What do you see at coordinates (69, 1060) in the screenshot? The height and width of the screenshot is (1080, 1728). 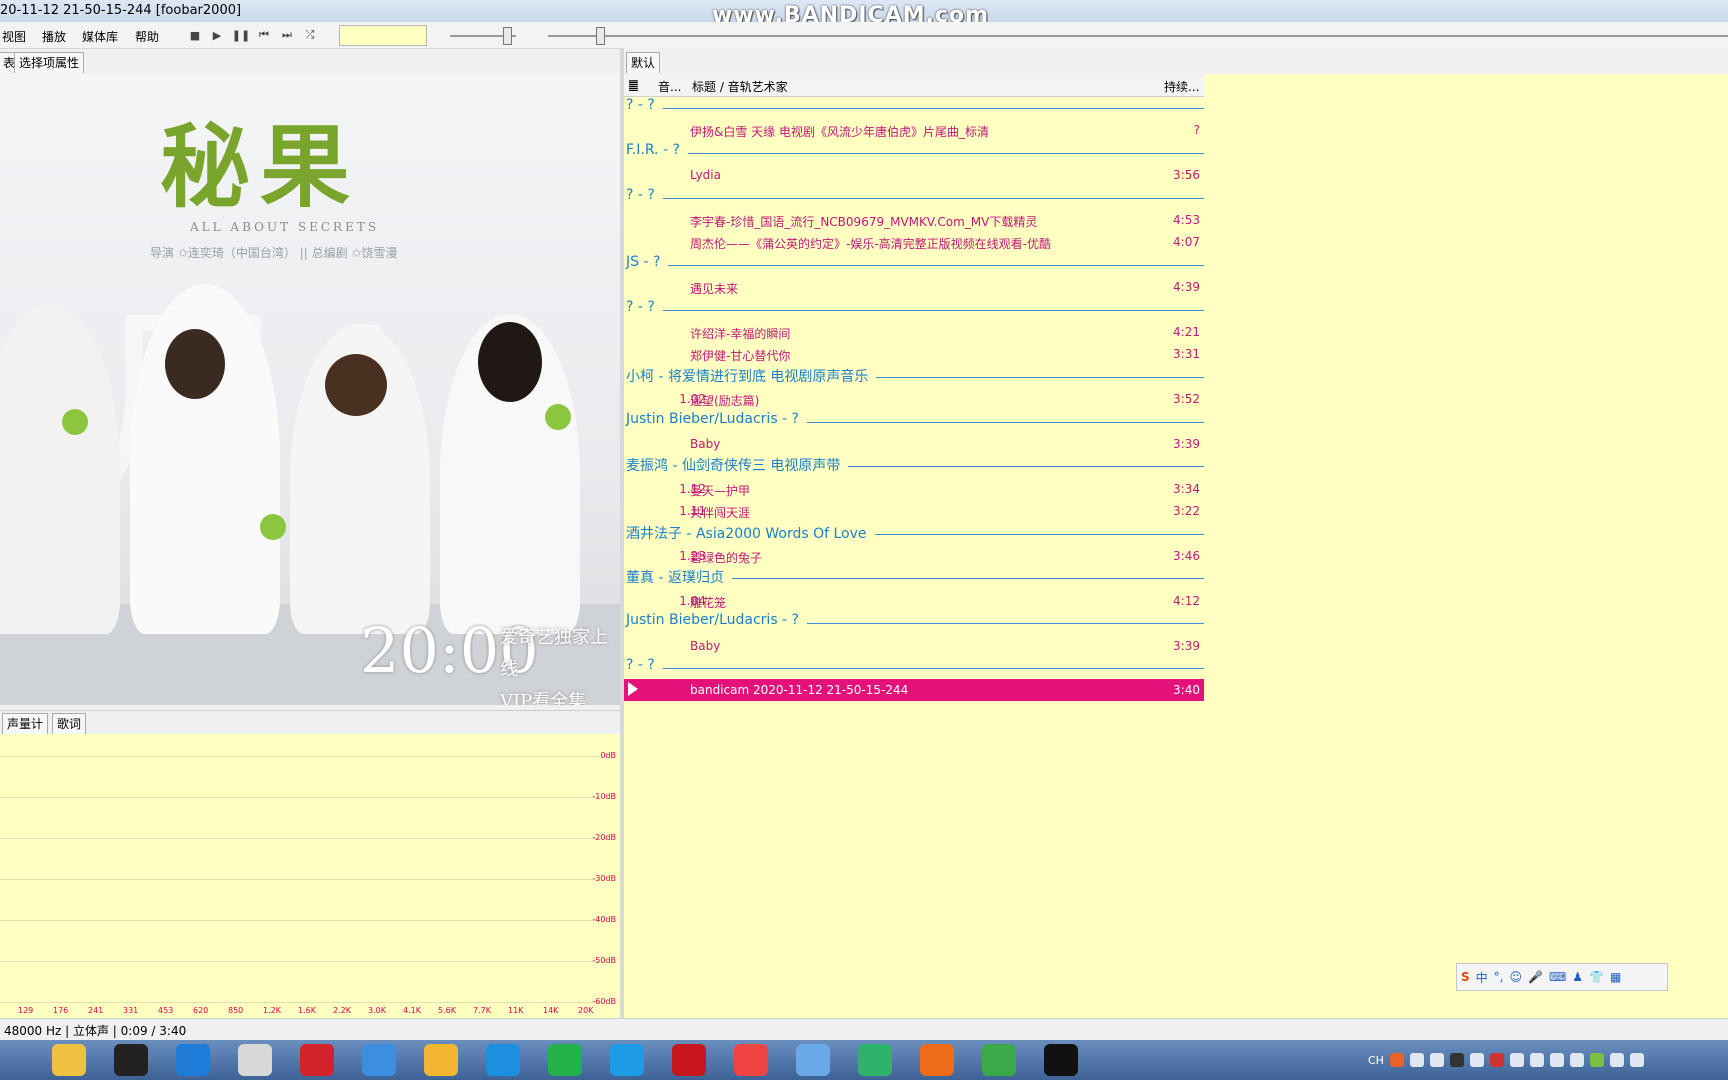 I see `file-explorer-icon` at bounding box center [69, 1060].